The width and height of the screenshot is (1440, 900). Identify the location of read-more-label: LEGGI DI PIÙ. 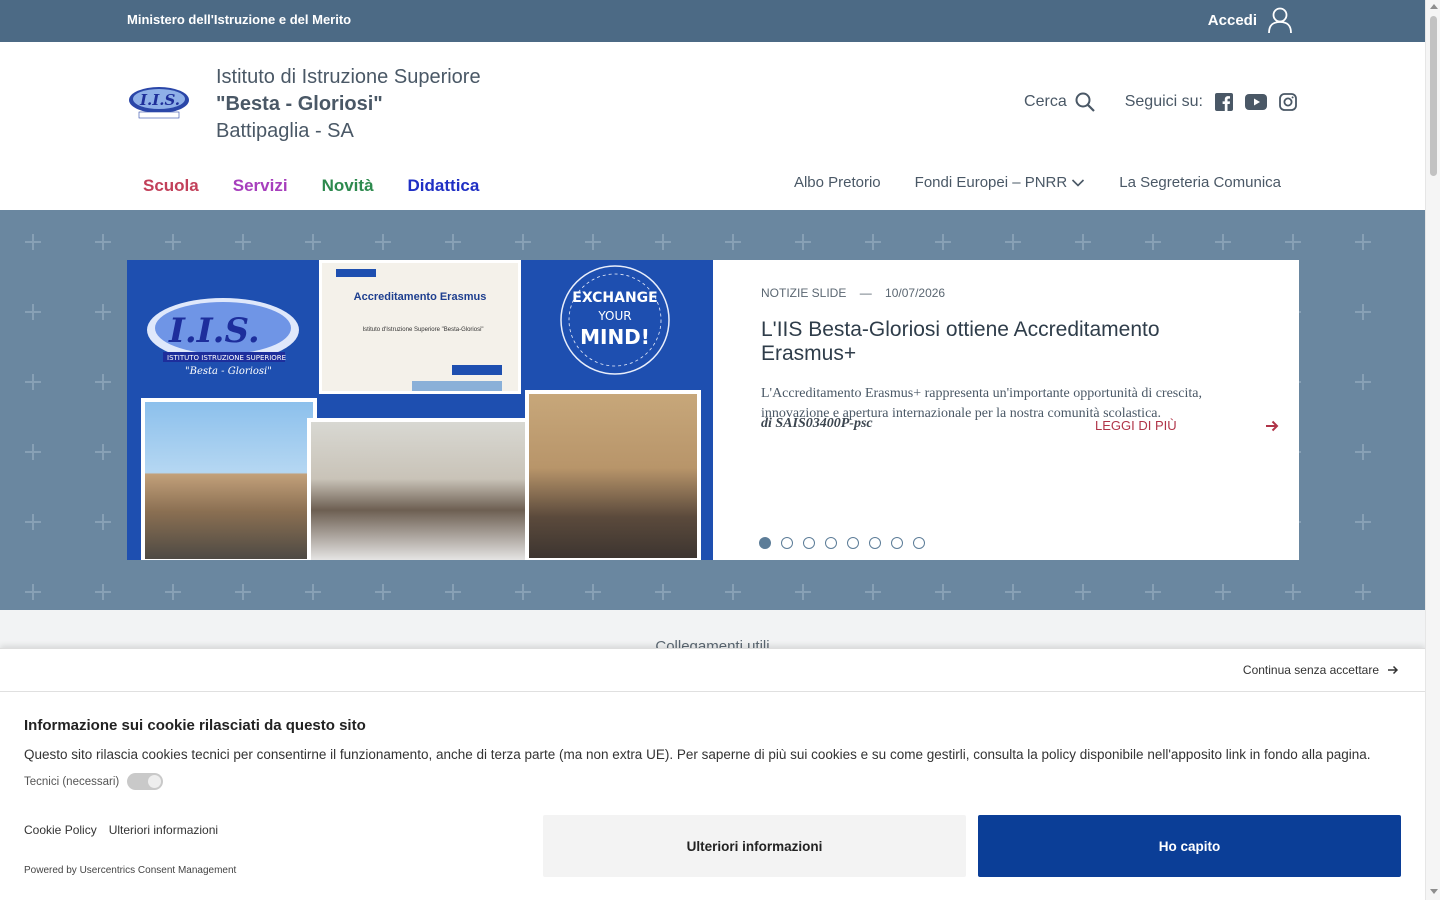
(1136, 425).